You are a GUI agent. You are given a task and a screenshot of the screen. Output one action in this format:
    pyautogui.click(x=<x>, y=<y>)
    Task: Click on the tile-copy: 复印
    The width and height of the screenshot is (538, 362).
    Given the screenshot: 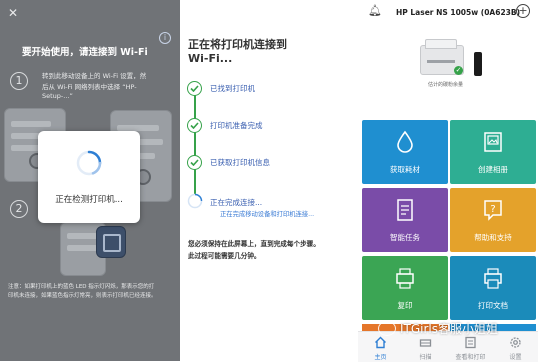 What is the action you would take?
    pyautogui.click(x=405, y=288)
    